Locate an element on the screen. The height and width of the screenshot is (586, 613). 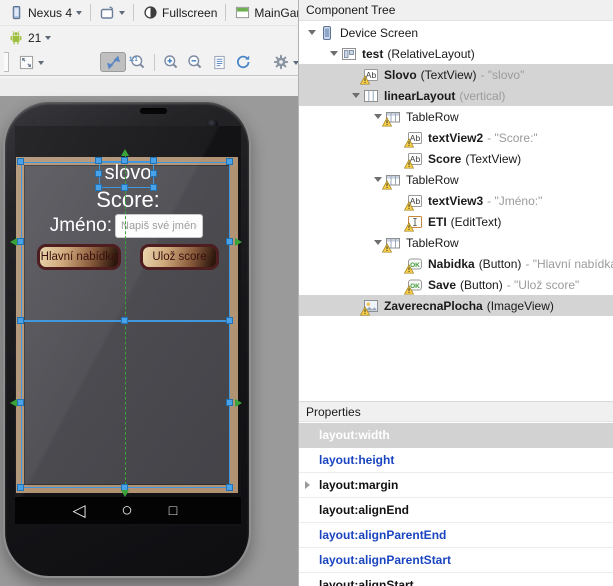
gear-icon is located at coordinates (281, 62).